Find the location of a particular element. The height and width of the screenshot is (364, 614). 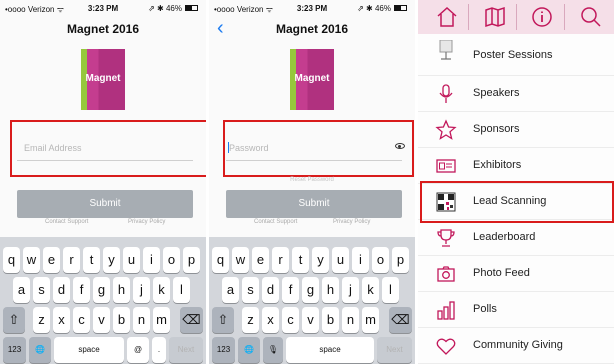

logo-text: Magnet is located at coordinates (103, 78).